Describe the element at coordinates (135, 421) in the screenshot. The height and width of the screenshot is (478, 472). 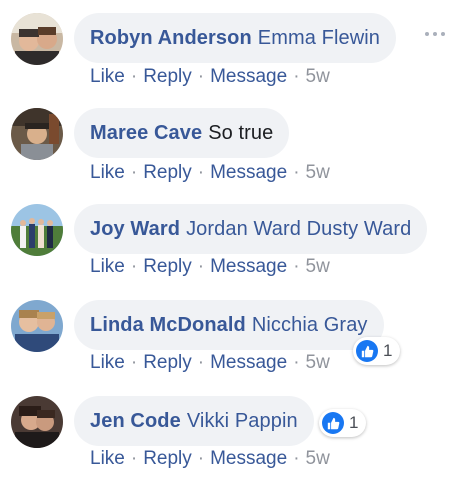
I see `author-name: Jen Code` at that location.